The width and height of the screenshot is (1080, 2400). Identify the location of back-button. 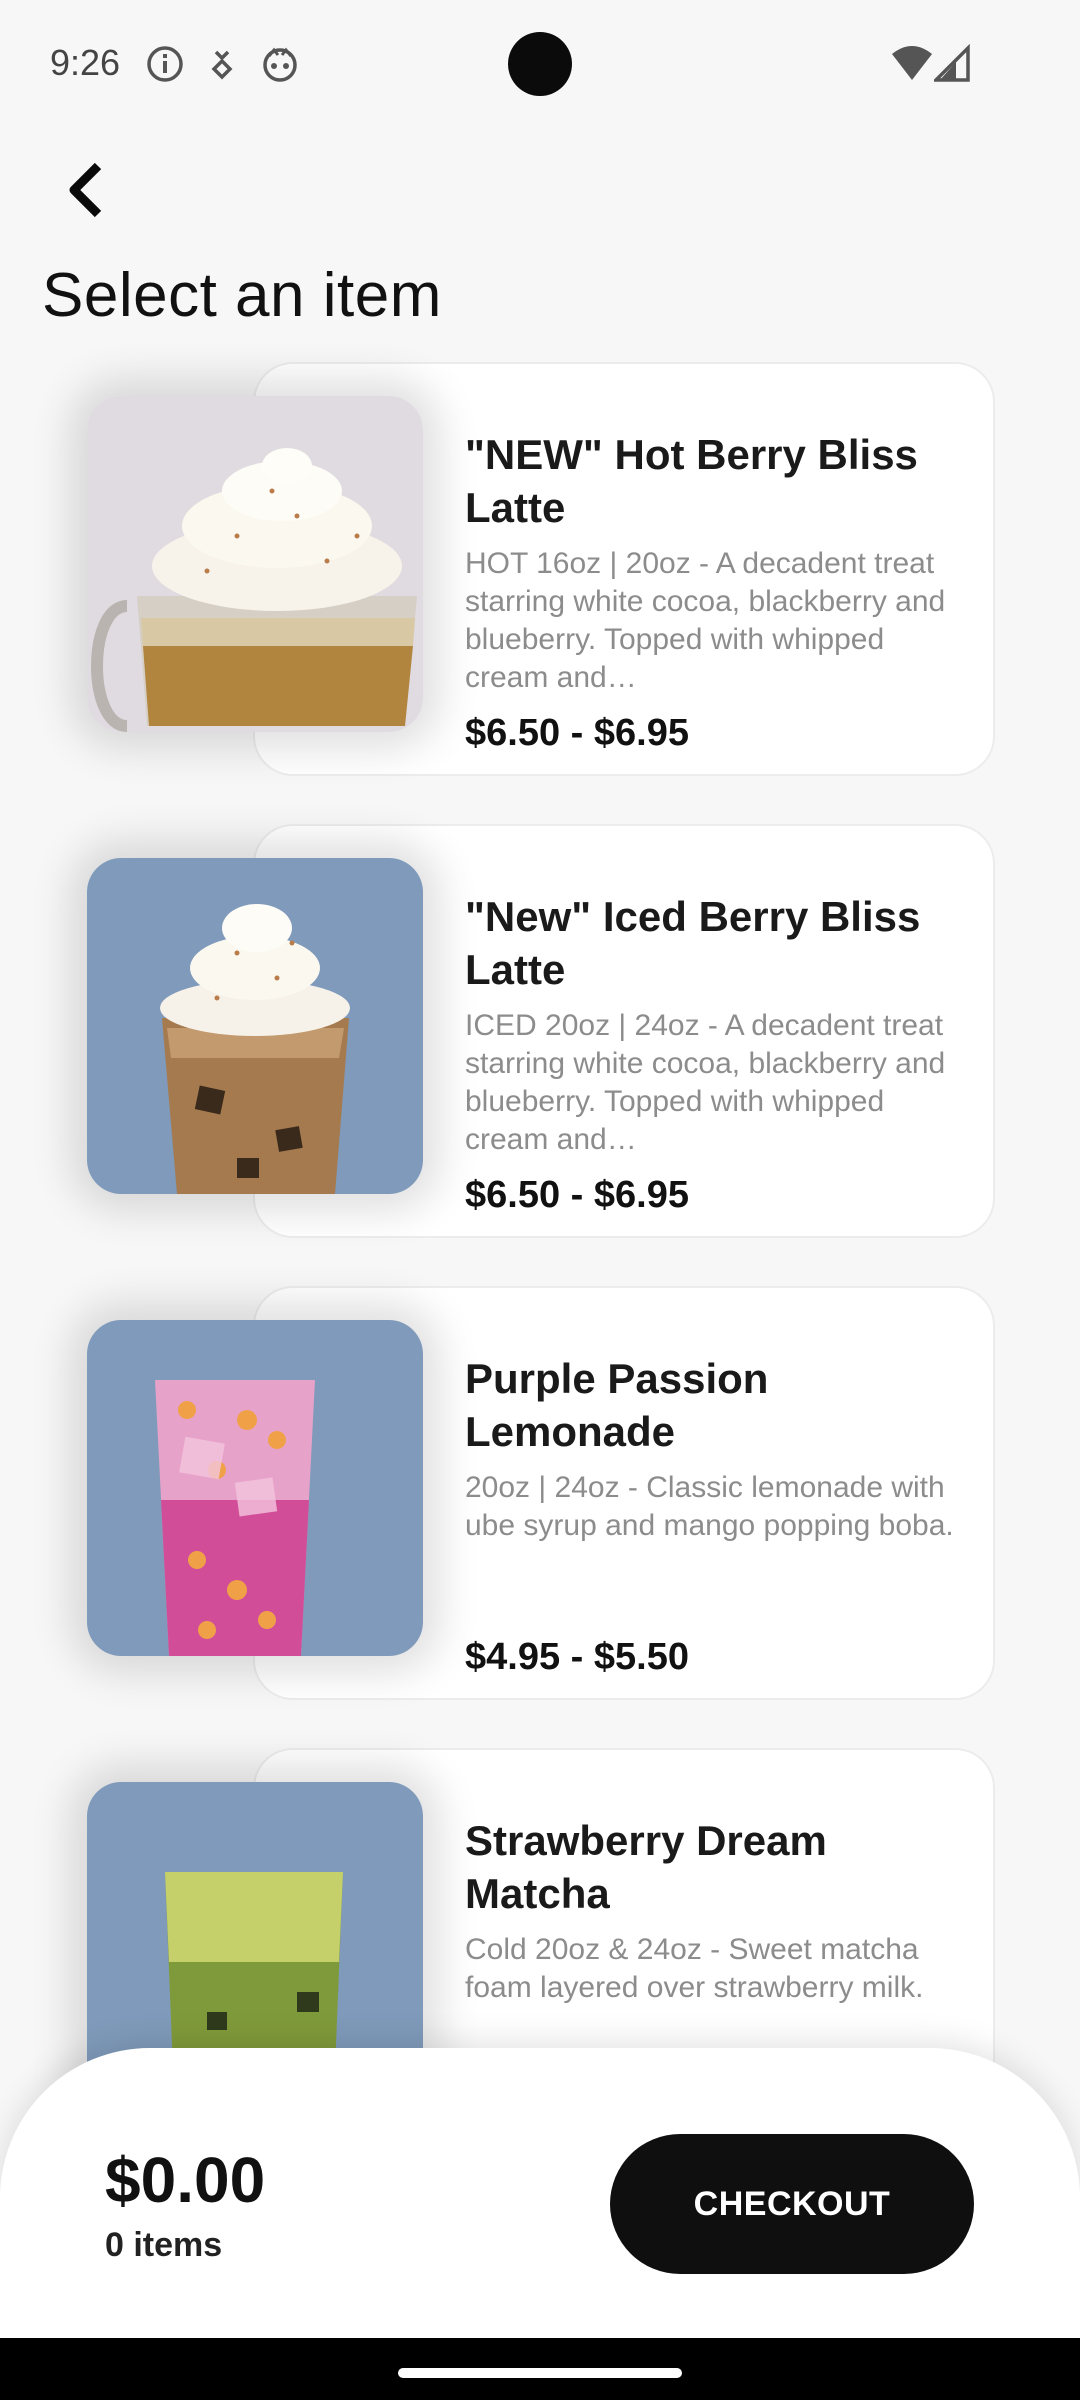
(85, 190).